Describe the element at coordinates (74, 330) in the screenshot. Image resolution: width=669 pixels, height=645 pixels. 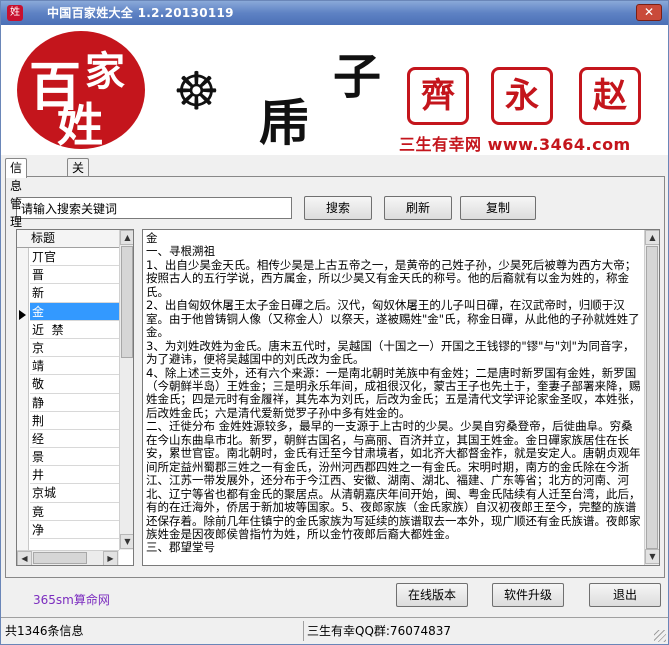
I see `list-item: 近 禁` at that location.